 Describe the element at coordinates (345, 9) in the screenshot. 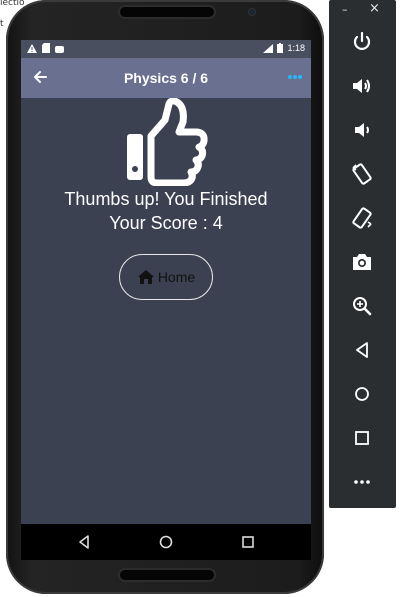

I see `minimize-button: –` at that location.